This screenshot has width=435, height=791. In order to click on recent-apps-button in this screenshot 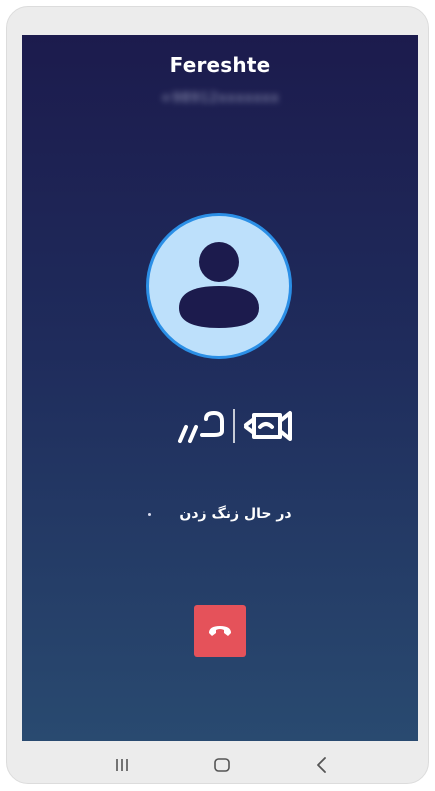, I will do `click(122, 765)`.